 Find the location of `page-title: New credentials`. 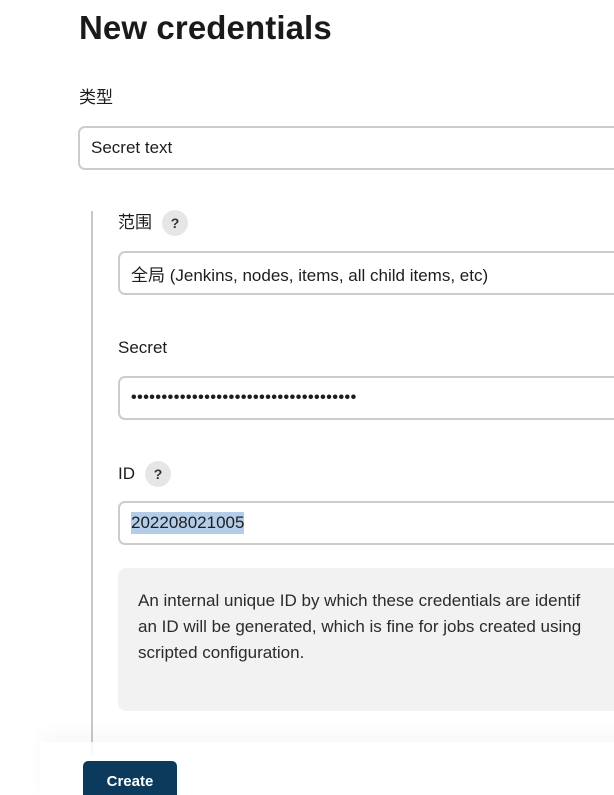

page-title: New credentials is located at coordinates (205, 27).